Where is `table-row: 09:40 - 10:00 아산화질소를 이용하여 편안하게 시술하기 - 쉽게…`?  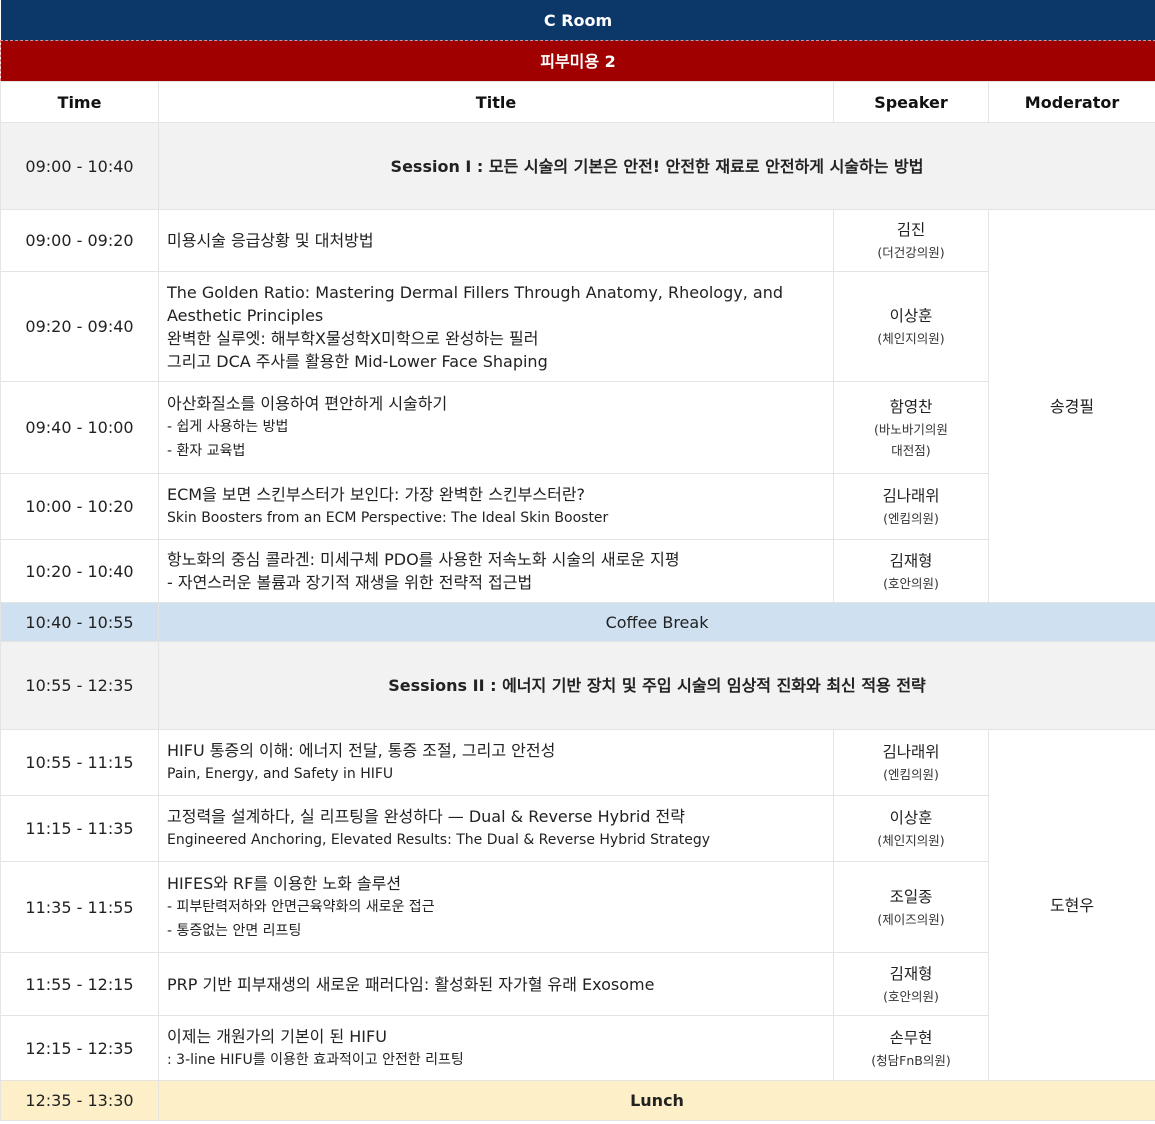 table-row: 09:40 - 10:00 아산화질소를 이용하여 편안하게 시술하기 - 쉽게… is located at coordinates (577, 427).